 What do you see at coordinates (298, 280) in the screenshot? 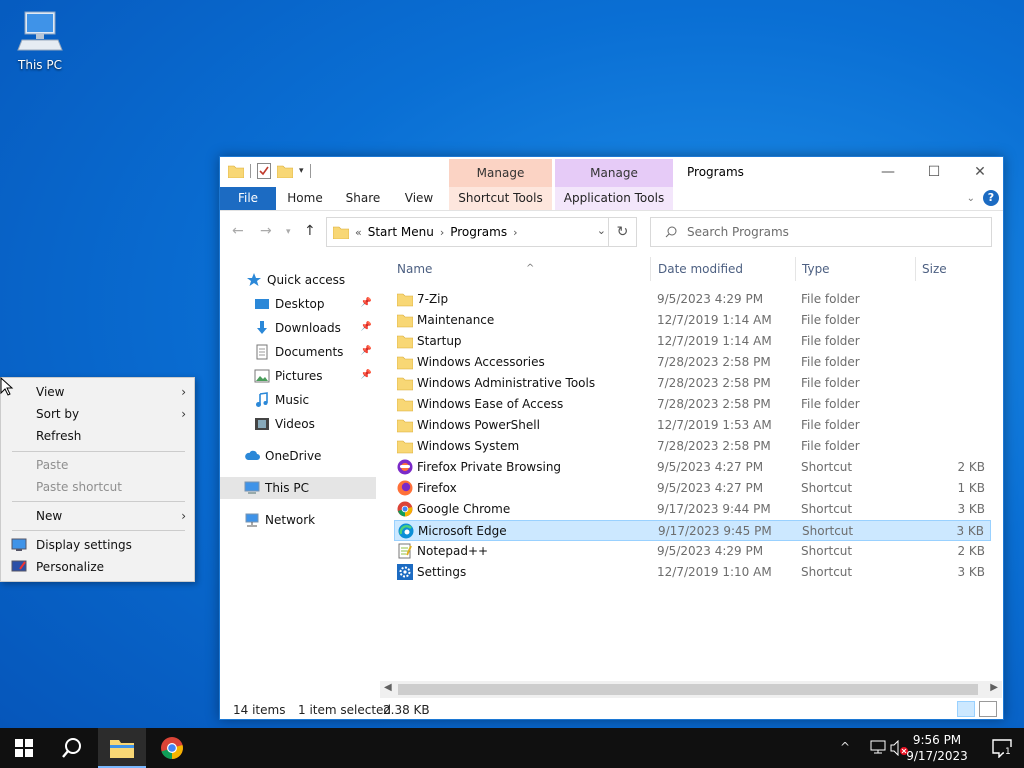
I see `nav-quick-access: Quick access` at bounding box center [298, 280].